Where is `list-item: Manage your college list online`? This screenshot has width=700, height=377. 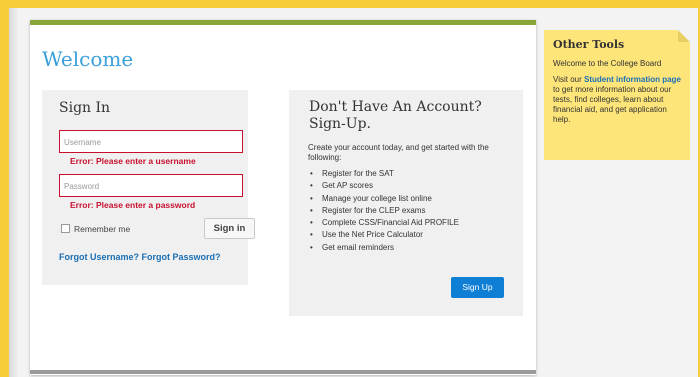 list-item: Manage your college list online is located at coordinates (384, 199).